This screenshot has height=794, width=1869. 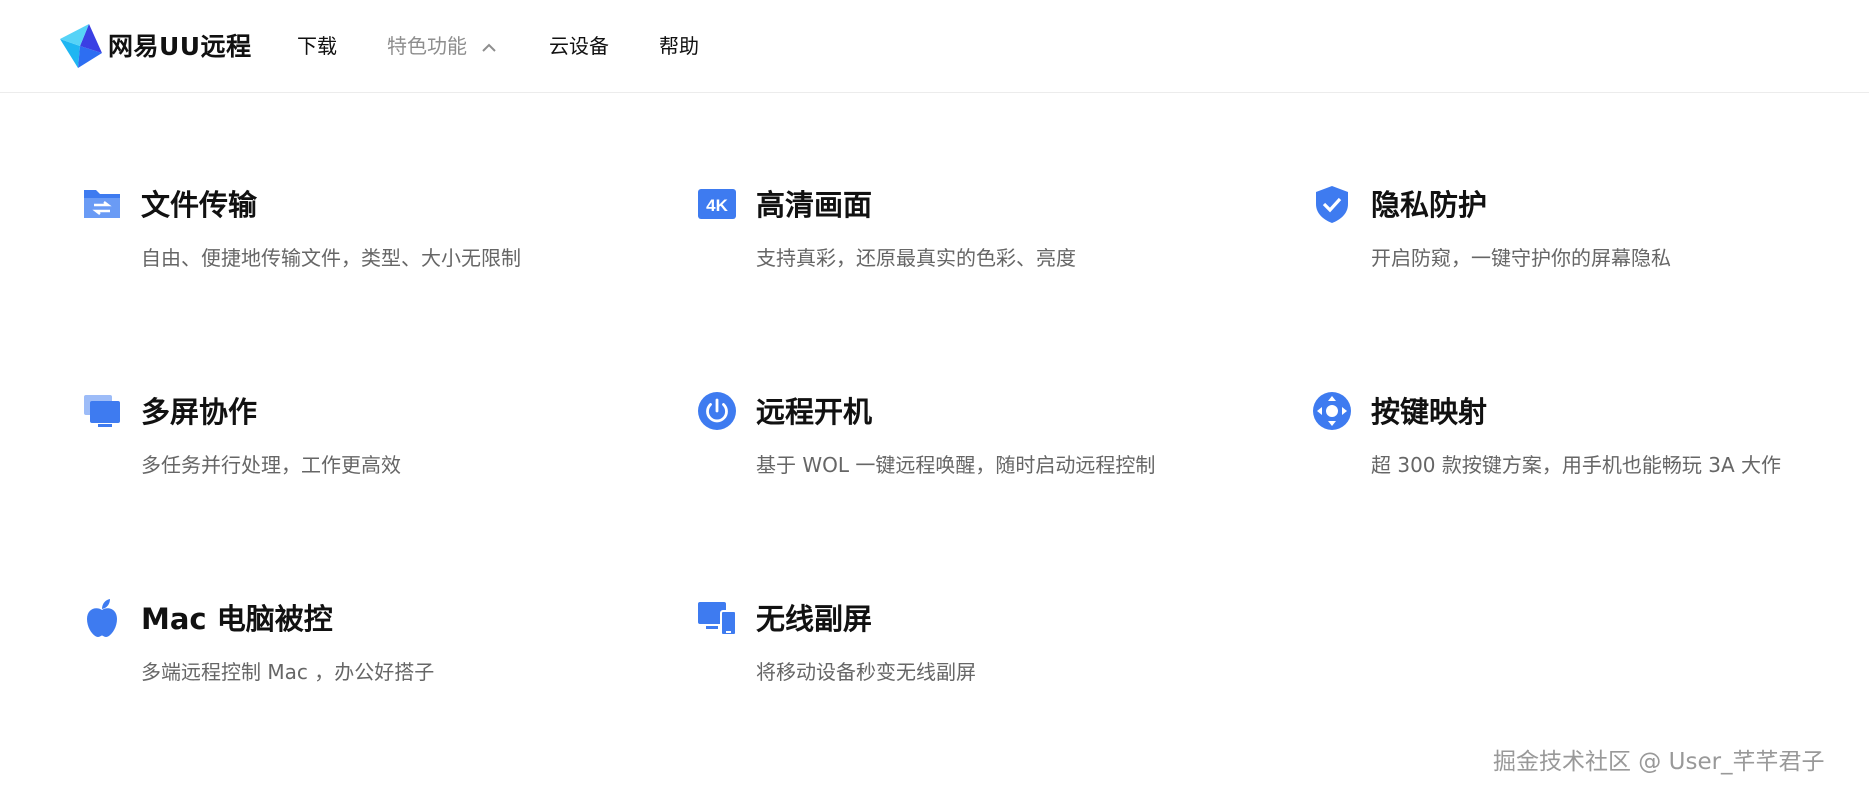 What do you see at coordinates (102, 204) in the screenshot?
I see `folder-transfer-icon` at bounding box center [102, 204].